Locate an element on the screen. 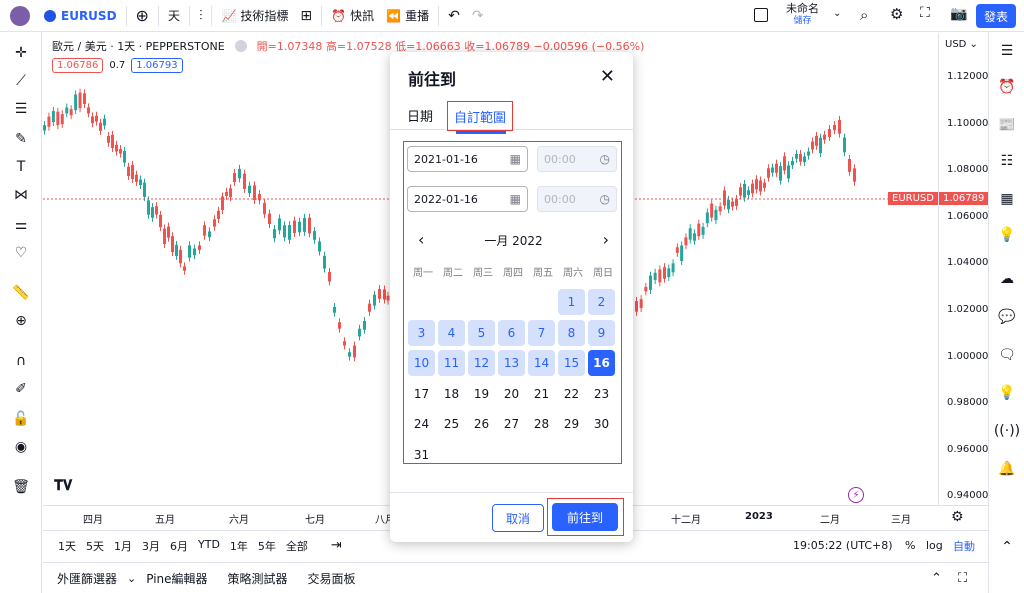 This screenshot has height=593, width=1024. camera-icon: 📷 is located at coordinates (958, 14).